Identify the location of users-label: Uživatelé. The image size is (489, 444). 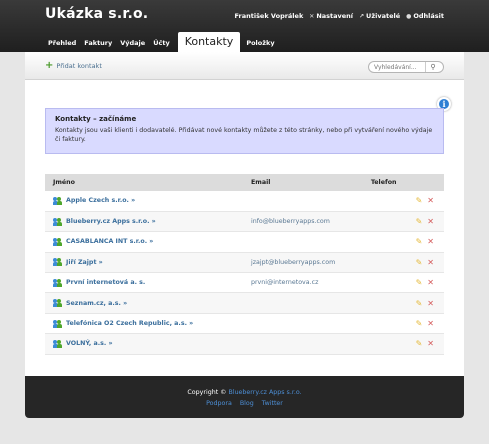
(383, 16).